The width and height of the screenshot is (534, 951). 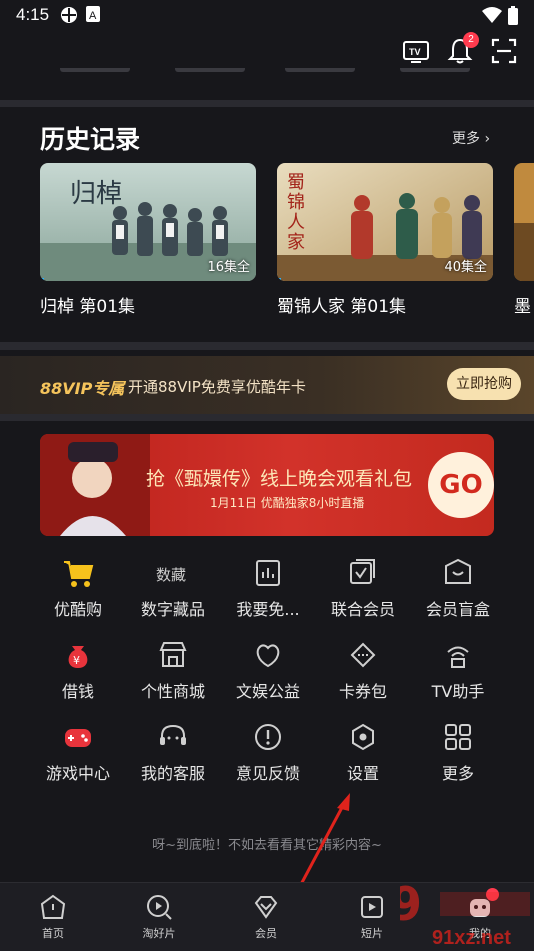 I want to click on grid-label: 卡券包, so click(x=362, y=691).